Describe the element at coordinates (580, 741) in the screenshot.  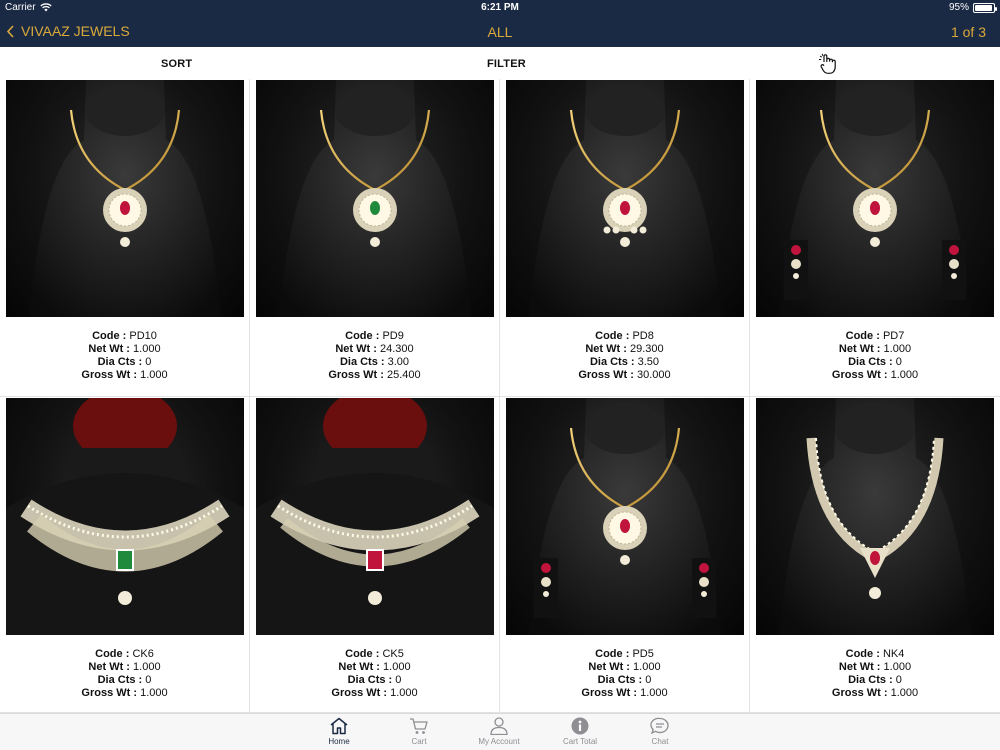
I see `tab-label: Cart Total` at that location.